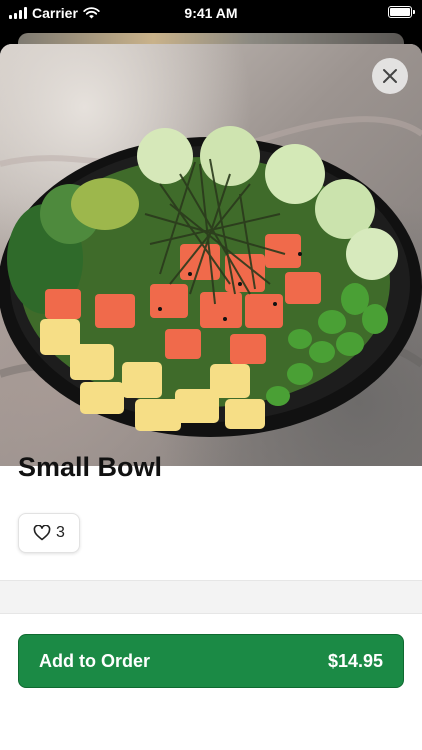  I want to click on close-button, so click(390, 76).